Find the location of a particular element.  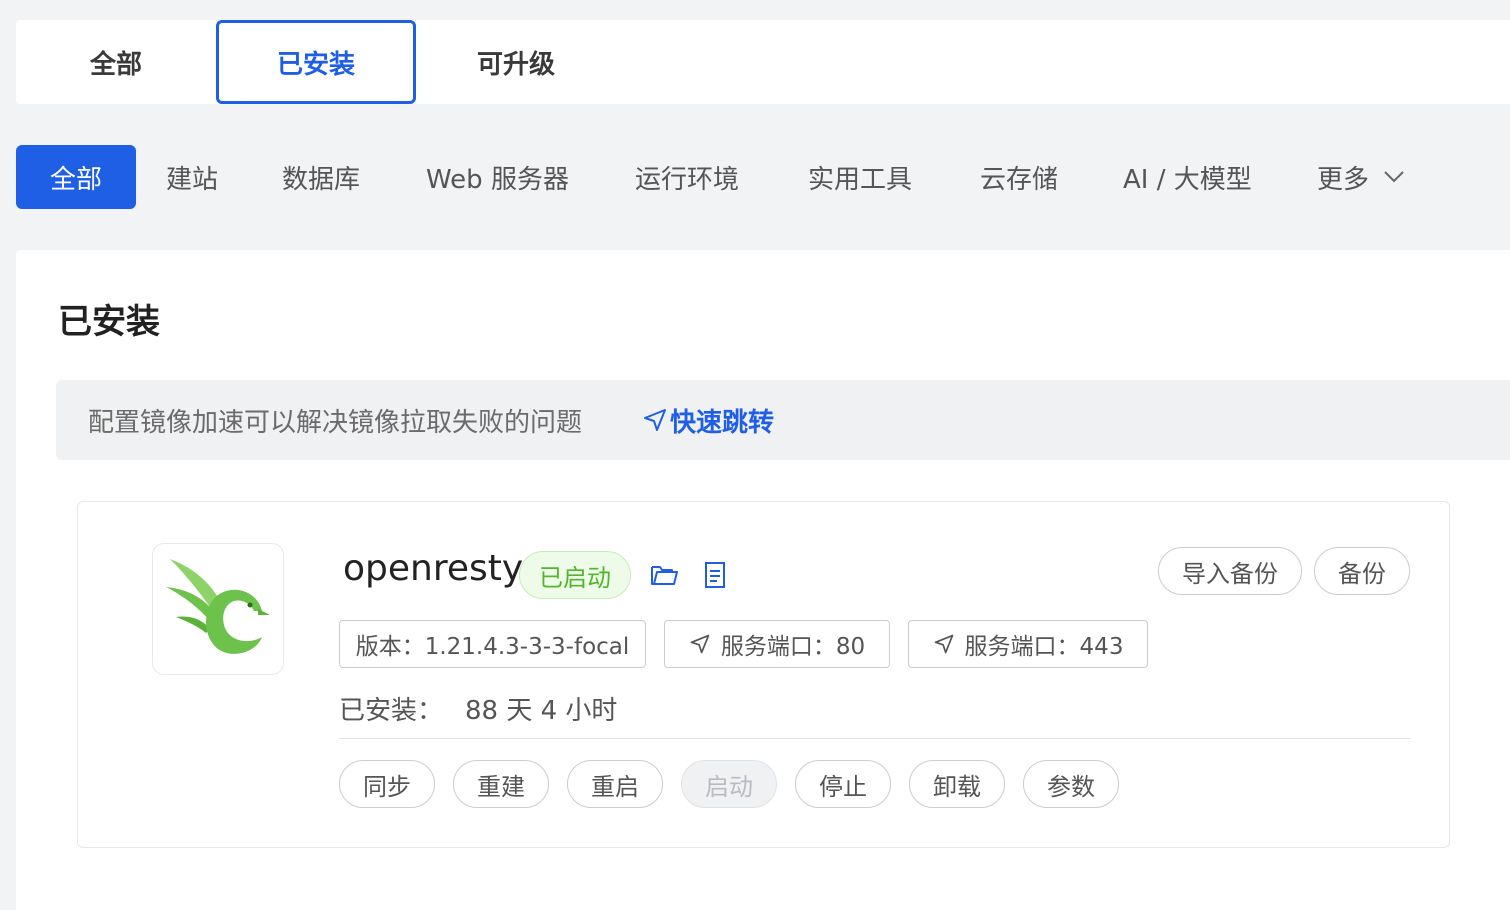

top-tab-bar: 全部 已安装 可升级 is located at coordinates (763, 62).